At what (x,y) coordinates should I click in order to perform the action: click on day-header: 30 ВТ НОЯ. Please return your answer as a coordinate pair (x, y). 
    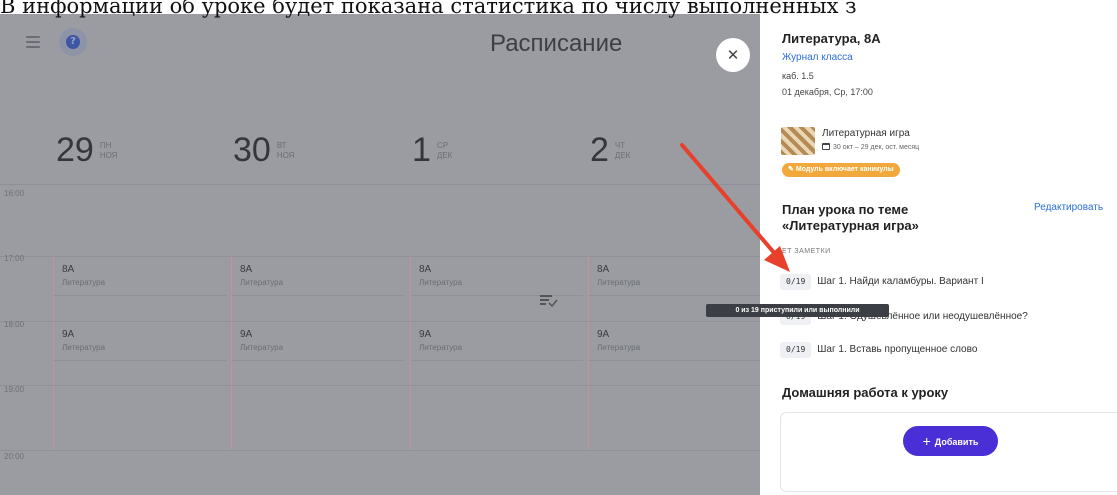
    Looking at the image, I should click on (263, 150).